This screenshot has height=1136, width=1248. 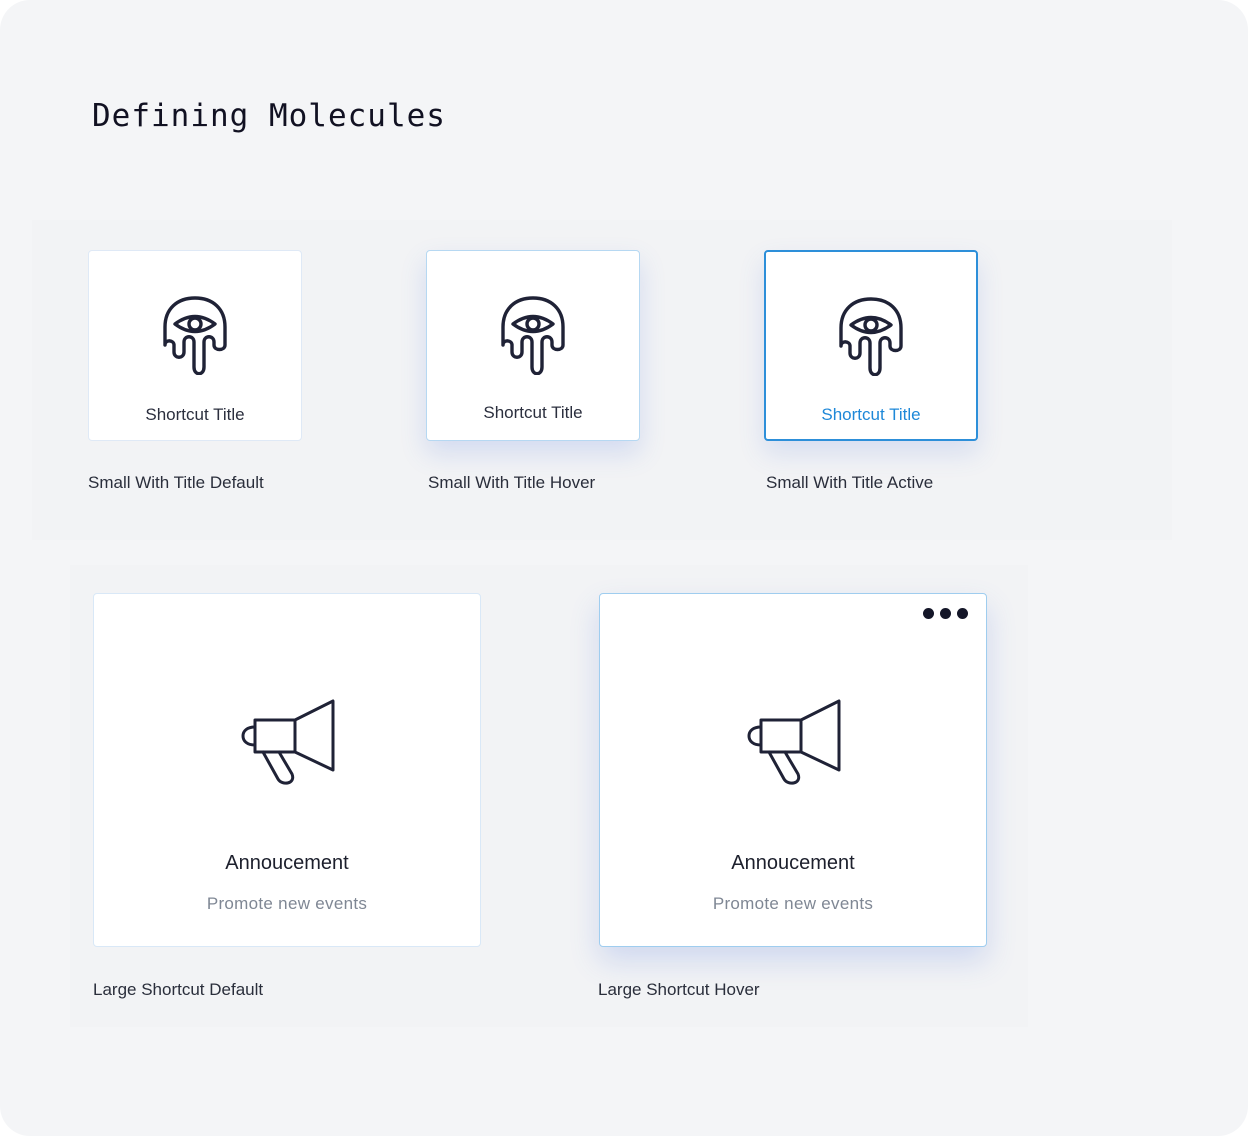 I want to click on shortcut-card-small-default: Shortcut Title, so click(x=195, y=345).